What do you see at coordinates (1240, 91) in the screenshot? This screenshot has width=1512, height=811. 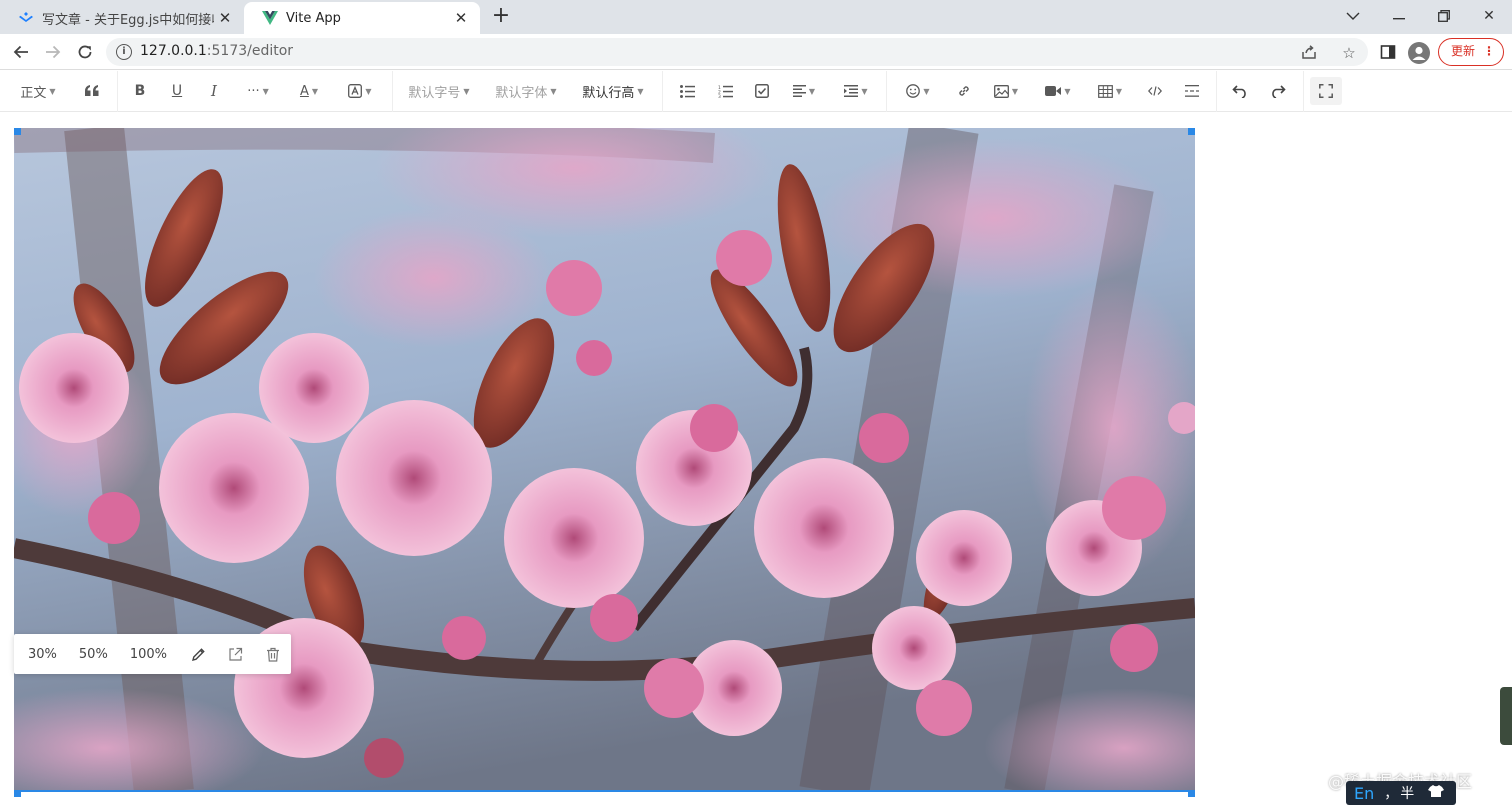 I see `undo-icon` at bounding box center [1240, 91].